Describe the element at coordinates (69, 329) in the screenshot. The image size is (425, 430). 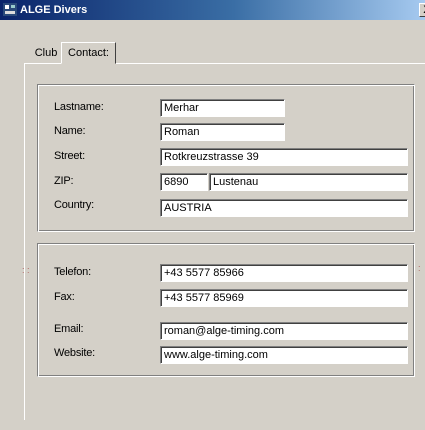
I see `email-label: Email:` at that location.